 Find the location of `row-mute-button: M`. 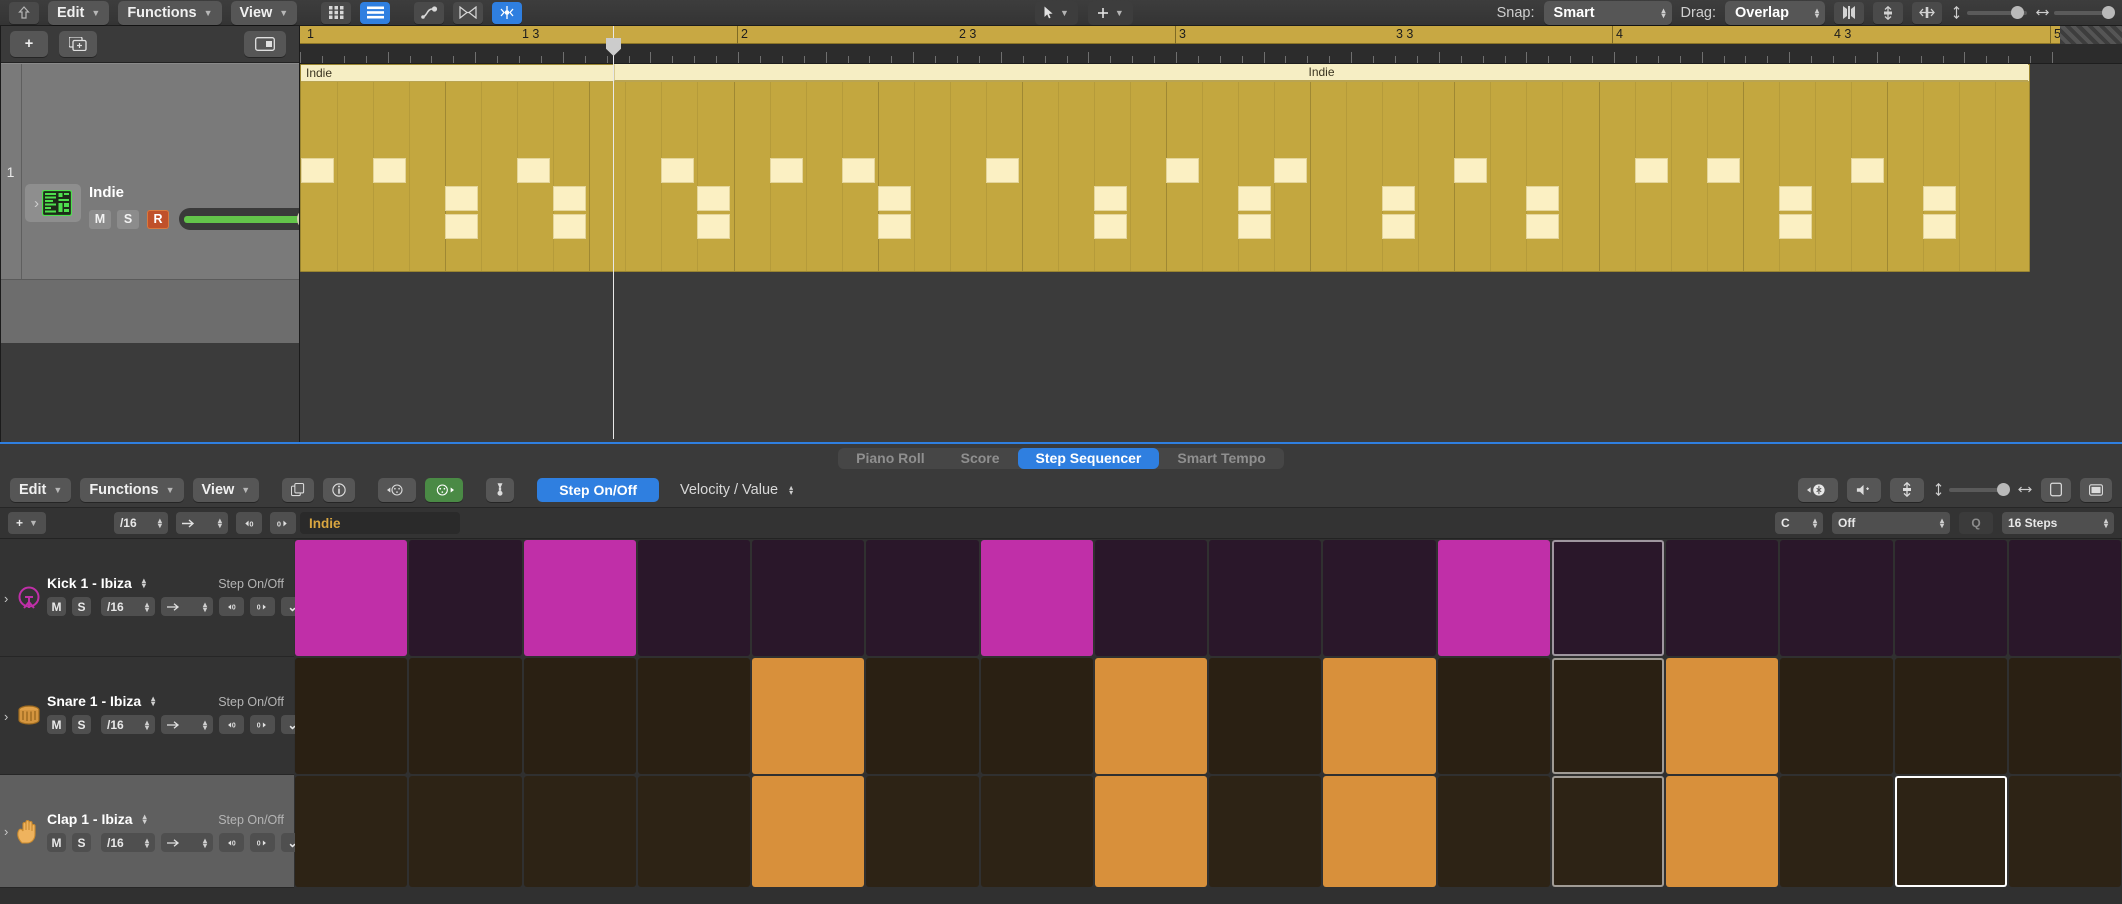

row-mute-button: M is located at coordinates (56, 606).